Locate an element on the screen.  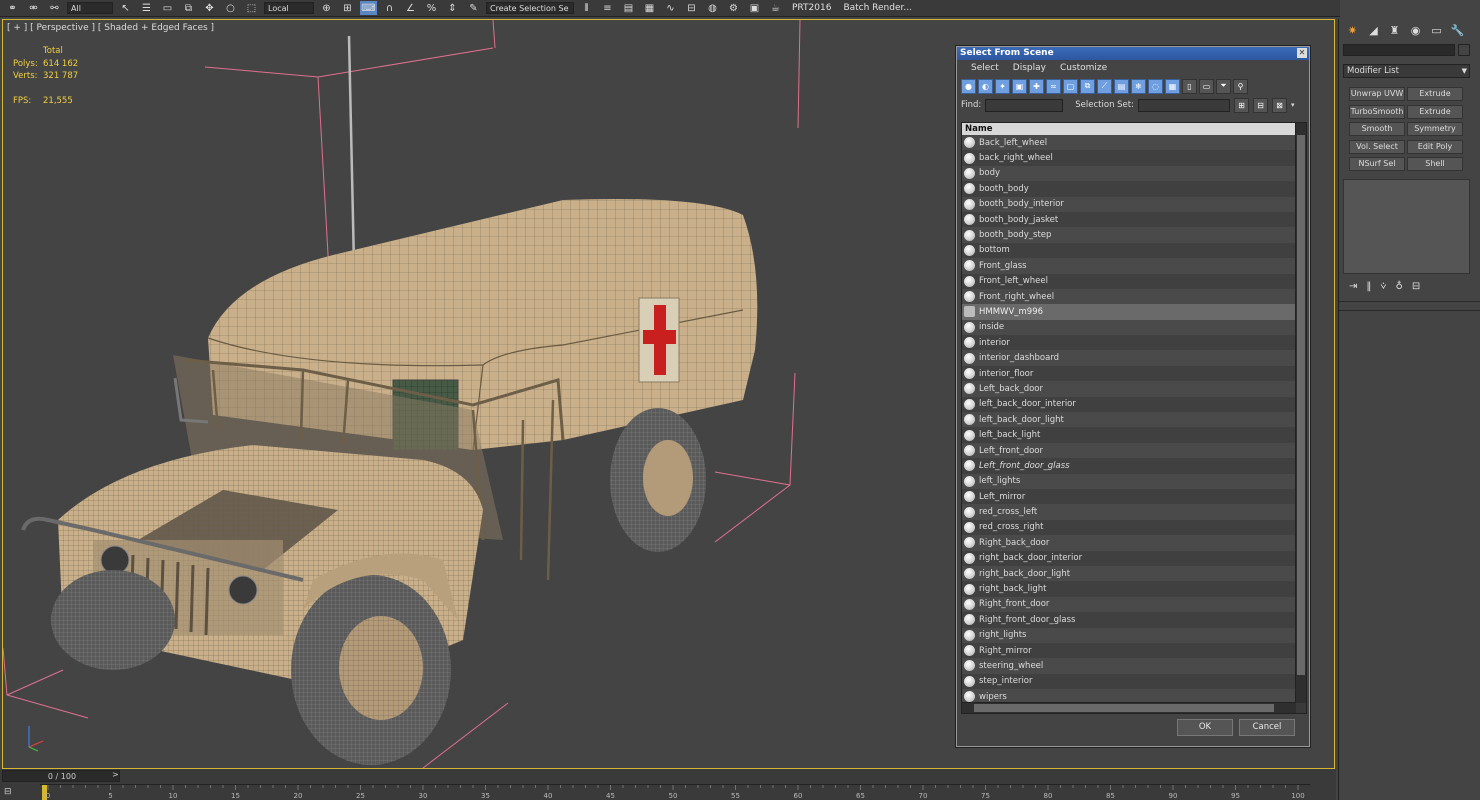
list-item: interior_dashboard is located at coordinates (1129, 358).